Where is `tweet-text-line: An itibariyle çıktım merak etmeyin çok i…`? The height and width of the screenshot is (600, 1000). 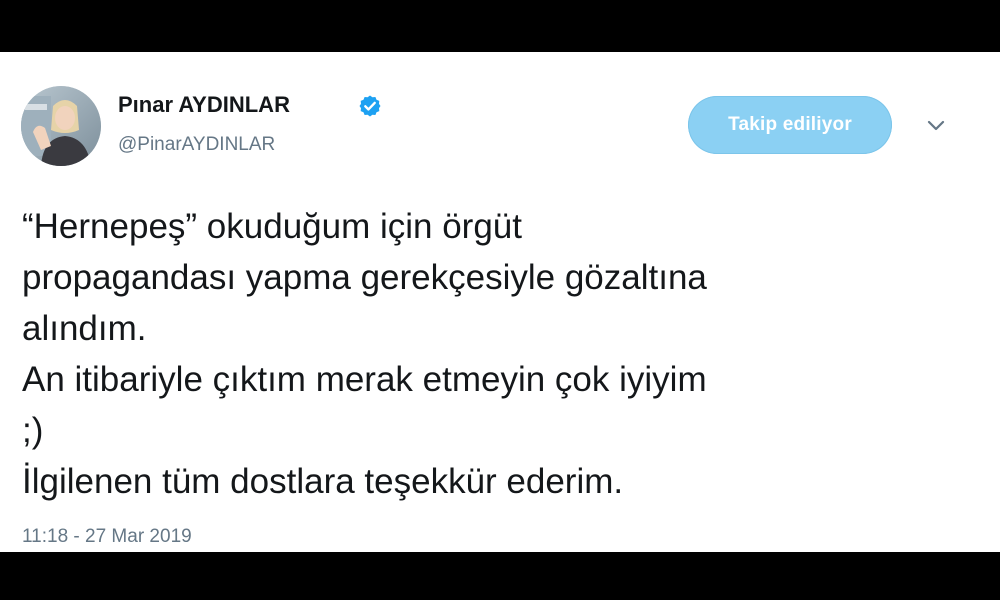
tweet-text-line: An itibariyle çıktım merak etmeyin çok i… is located at coordinates (364, 379).